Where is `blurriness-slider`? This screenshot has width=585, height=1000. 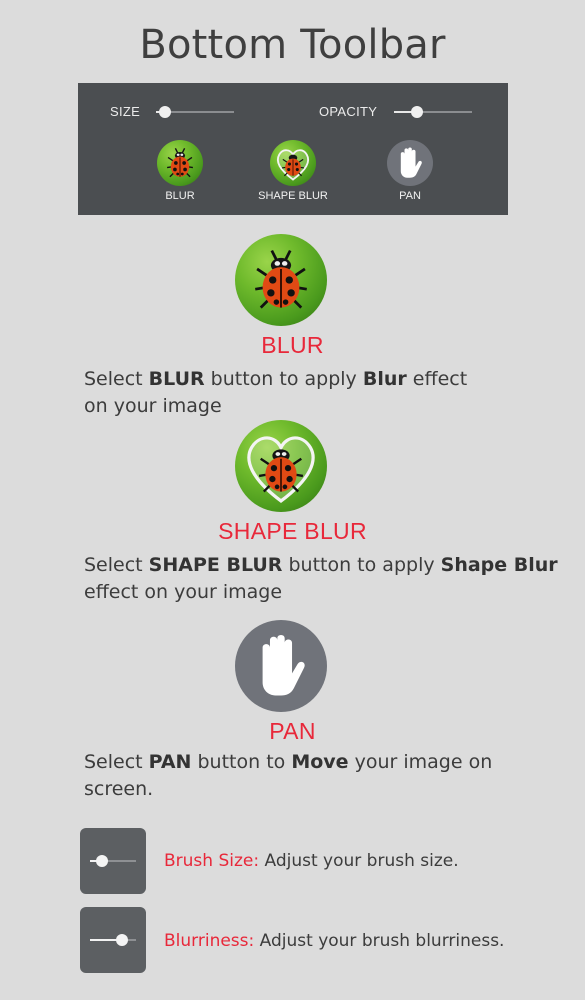 blurriness-slider is located at coordinates (113, 940).